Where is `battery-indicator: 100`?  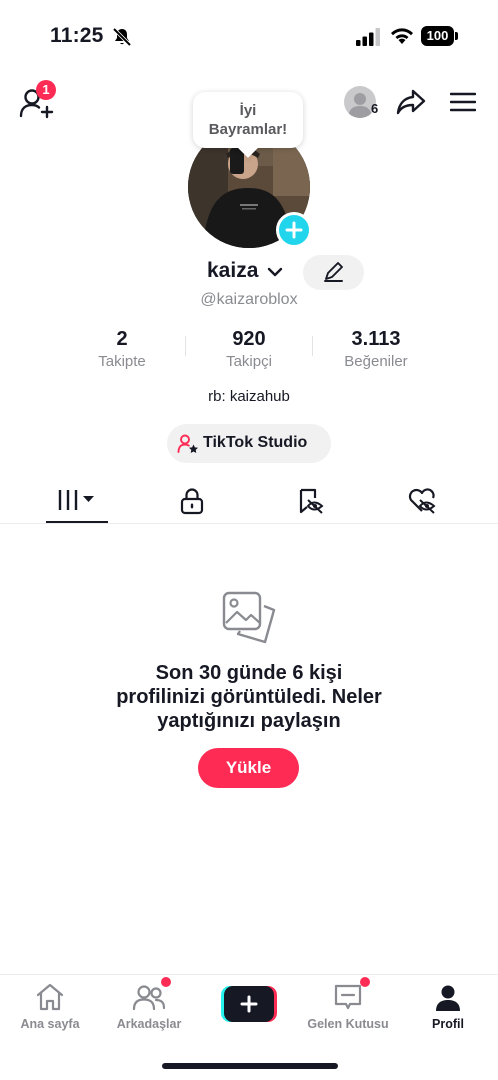 battery-indicator: 100 is located at coordinates (439, 36).